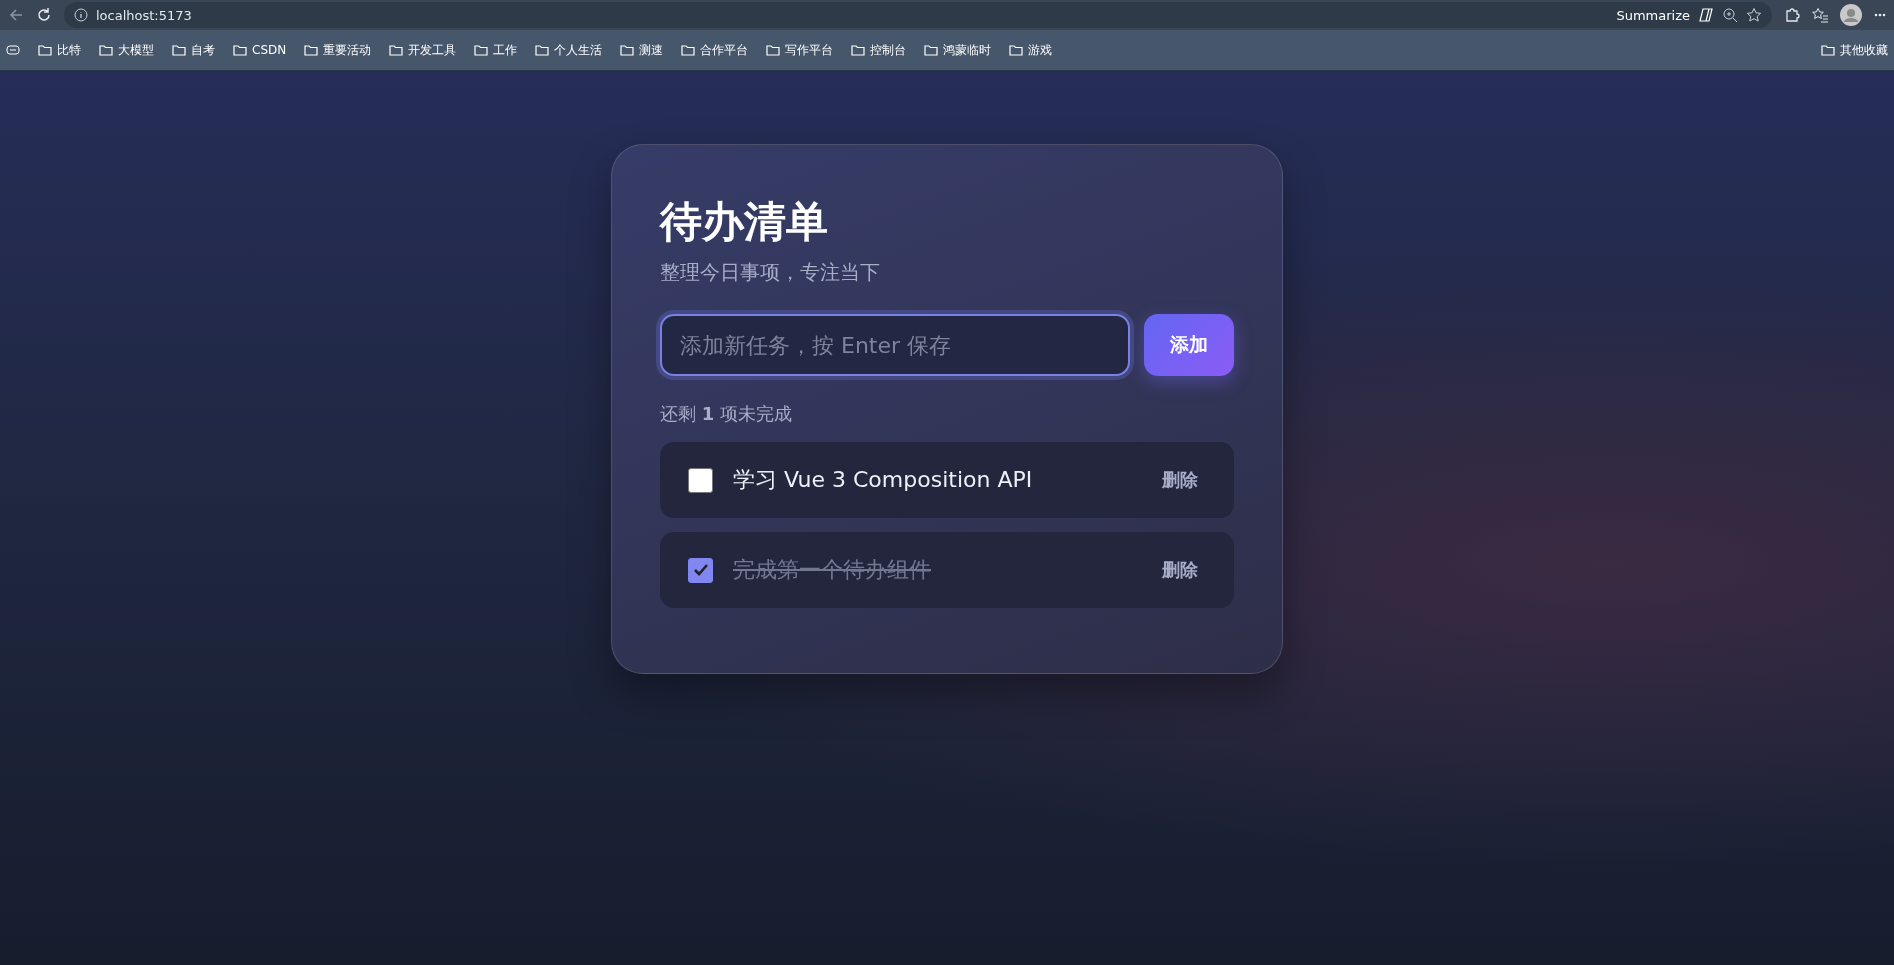  Describe the element at coordinates (193, 50) in the screenshot. I see `bookmark-folder: 自考` at that location.